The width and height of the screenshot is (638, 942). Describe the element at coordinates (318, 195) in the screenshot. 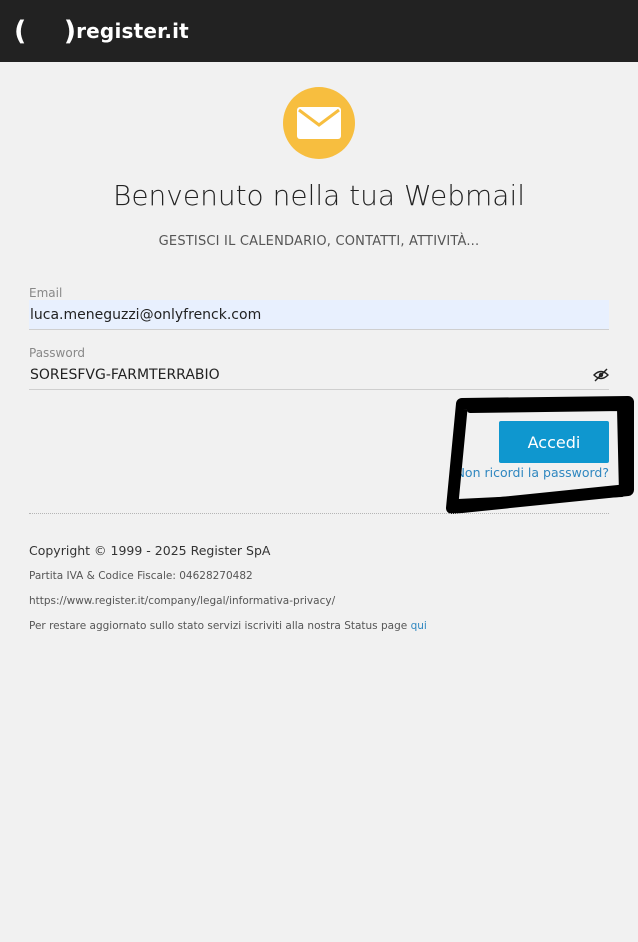

I see `page-title: Benvenuto nella tua Webmail` at that location.